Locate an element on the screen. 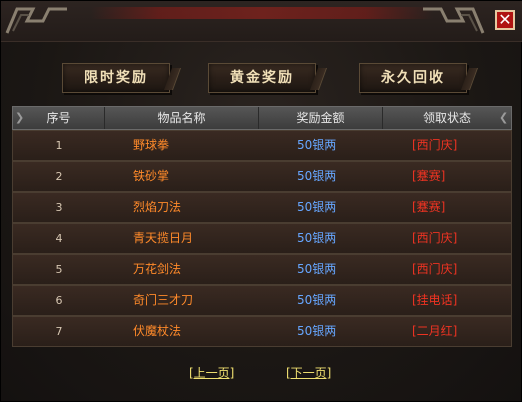 The height and width of the screenshot is (402, 522). tab-permanent-recycle: 永久回收 is located at coordinates (413, 78).